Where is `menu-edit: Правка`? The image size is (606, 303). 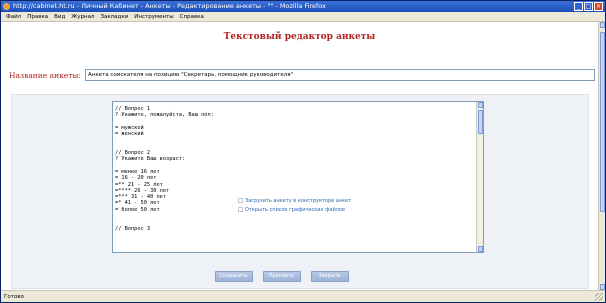 menu-edit: Правка is located at coordinates (37, 16).